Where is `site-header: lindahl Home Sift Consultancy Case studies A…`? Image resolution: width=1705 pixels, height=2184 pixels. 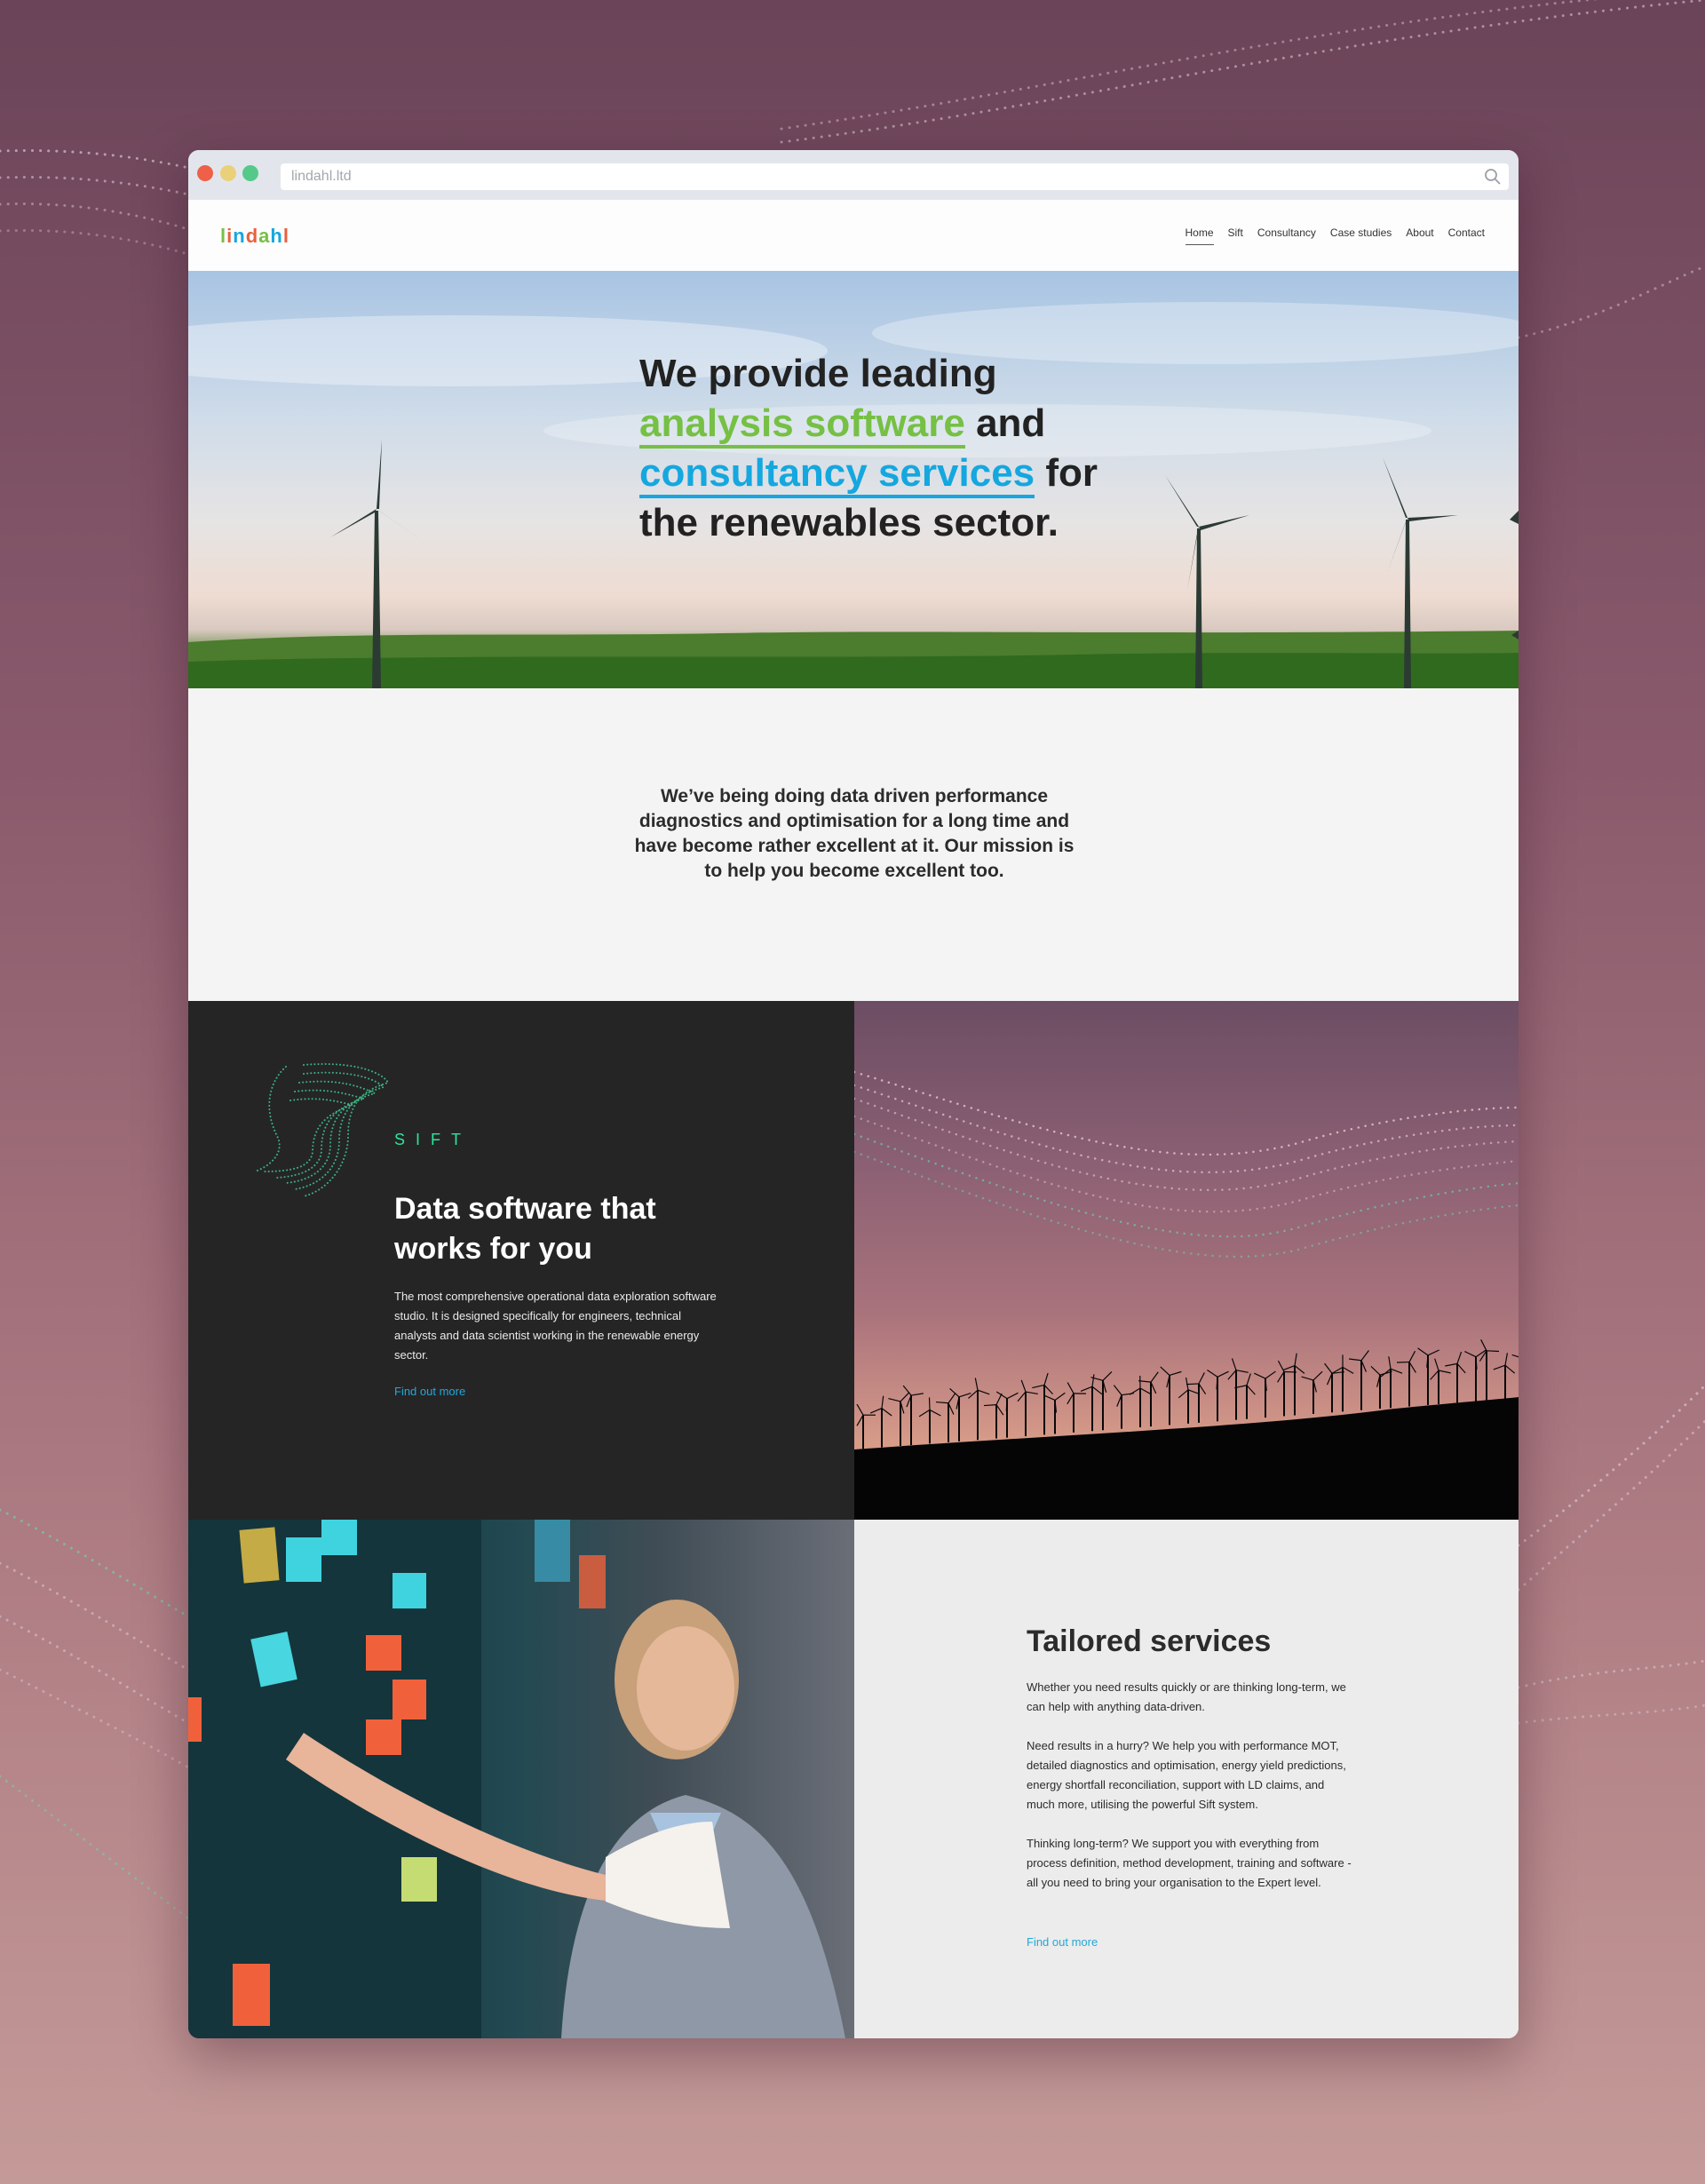
site-header: lindahl Home Sift Consultancy Case studies A… is located at coordinates (854, 235).